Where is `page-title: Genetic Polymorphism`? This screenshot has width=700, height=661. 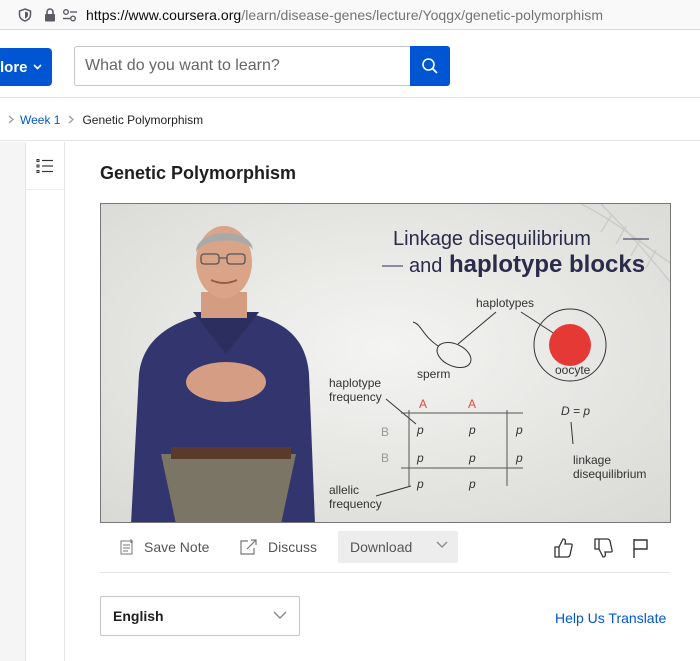 page-title: Genetic Polymorphism is located at coordinates (198, 173).